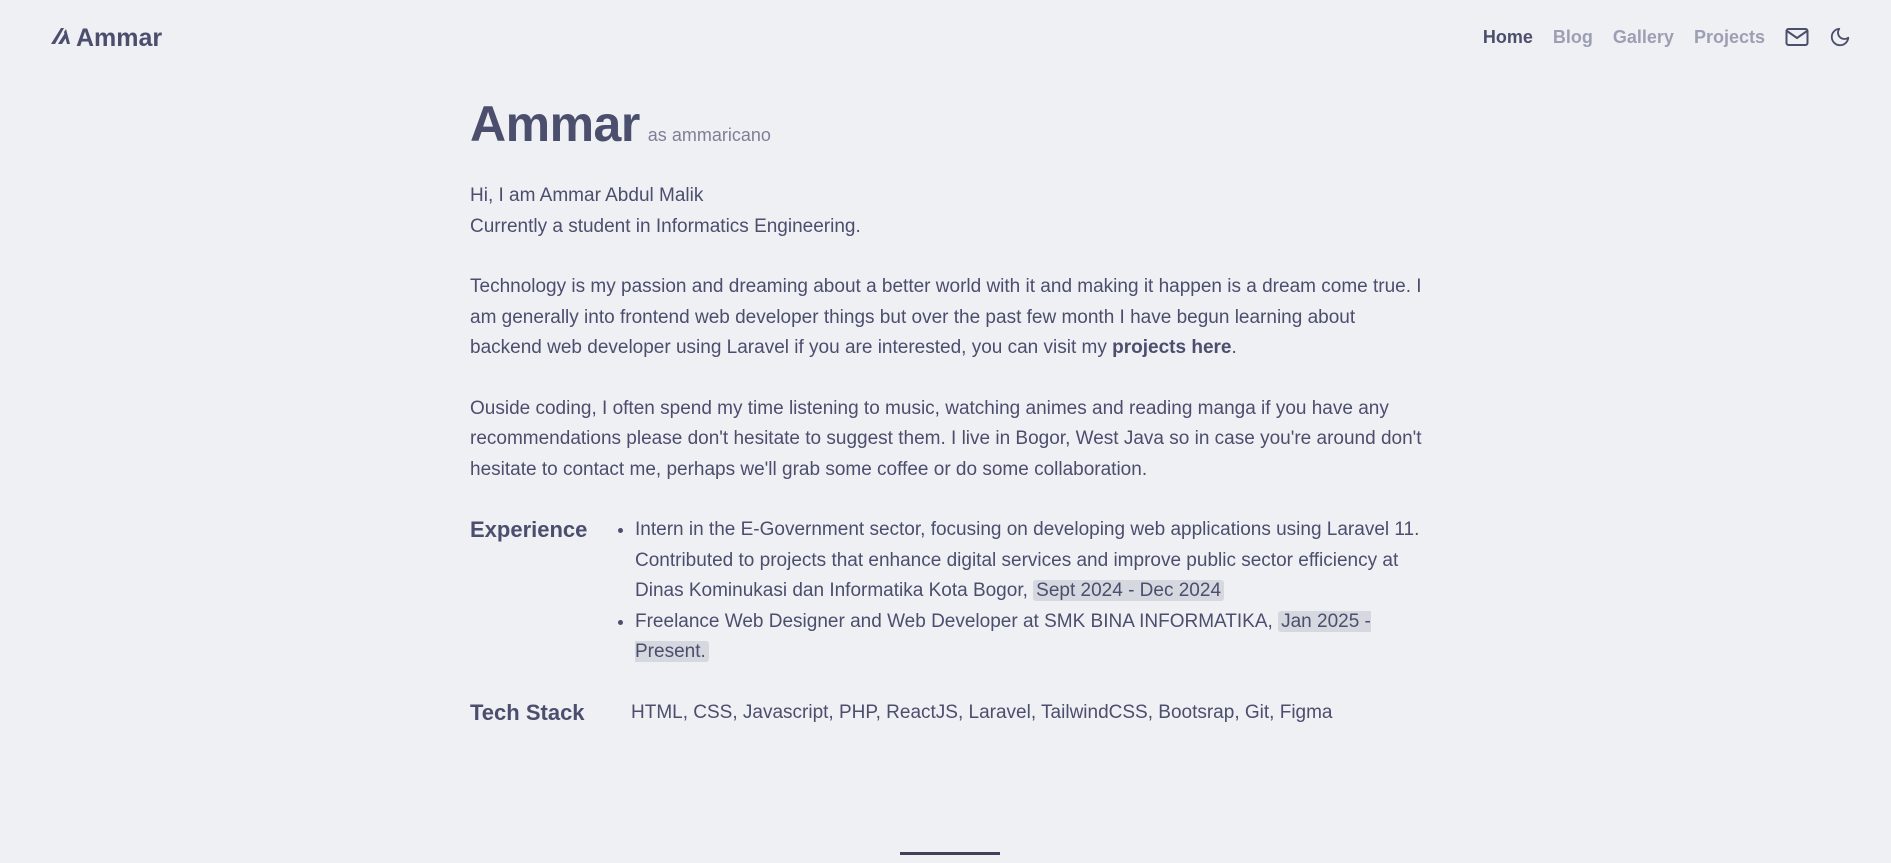 Image resolution: width=1891 pixels, height=863 pixels. I want to click on logo-link: Ammar, so click(106, 38).